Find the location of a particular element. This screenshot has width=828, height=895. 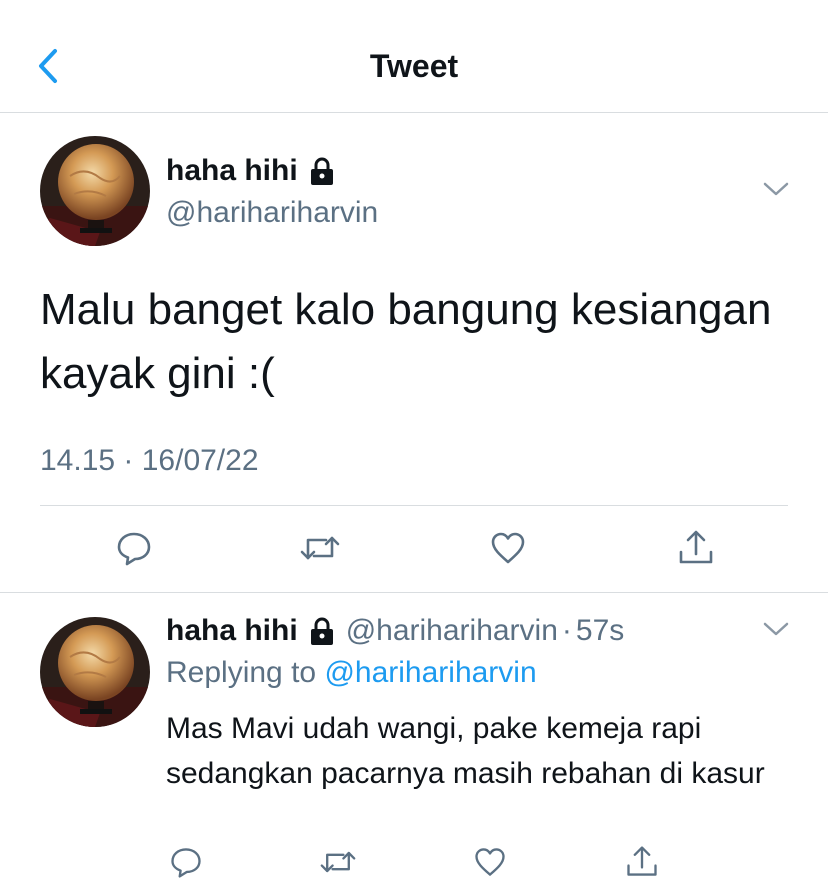

reply-like-button is located at coordinates (490, 864).